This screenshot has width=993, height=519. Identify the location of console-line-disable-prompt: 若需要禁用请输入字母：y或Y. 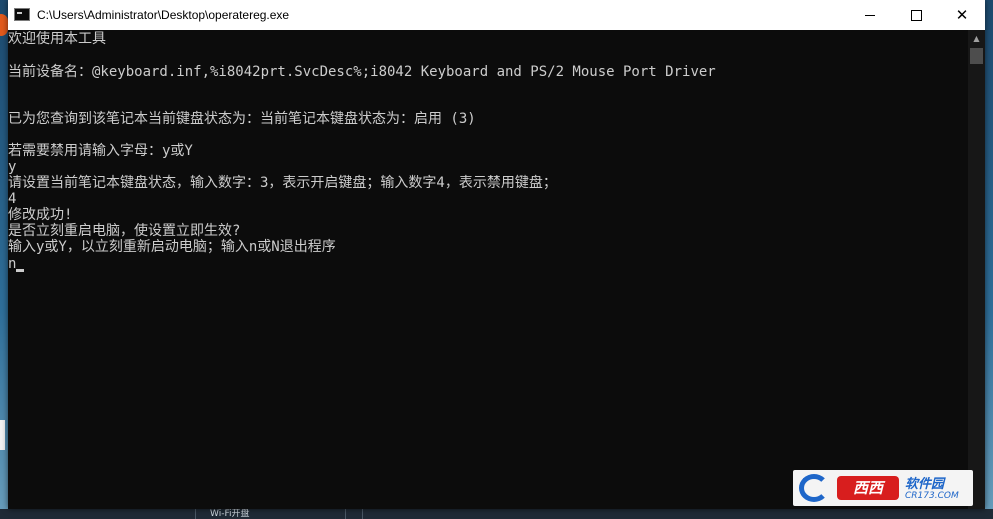
(100, 151).